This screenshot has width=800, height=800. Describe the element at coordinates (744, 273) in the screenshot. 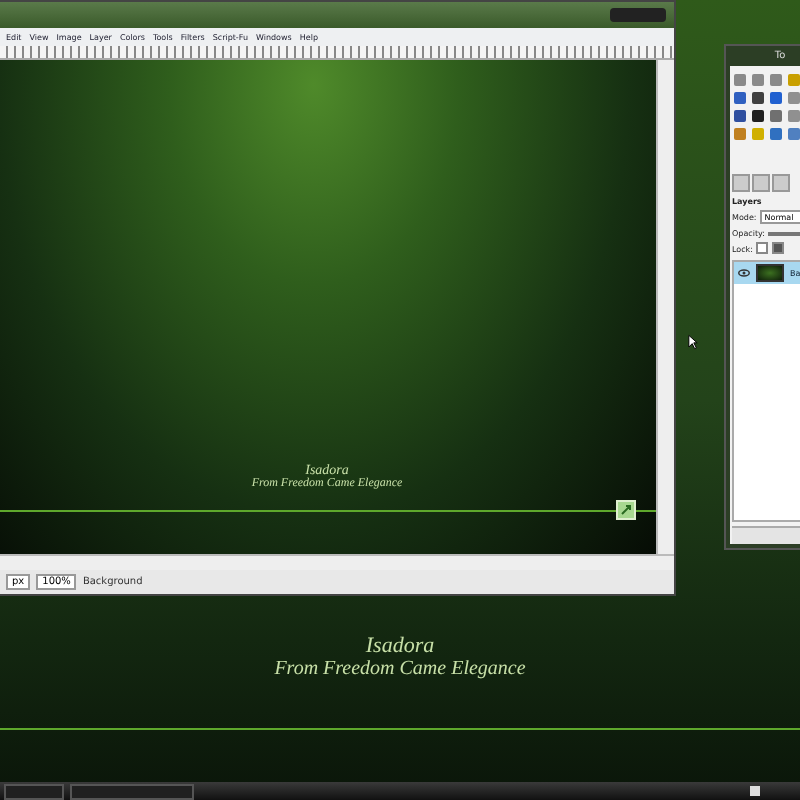

I see `eye-icon` at that location.